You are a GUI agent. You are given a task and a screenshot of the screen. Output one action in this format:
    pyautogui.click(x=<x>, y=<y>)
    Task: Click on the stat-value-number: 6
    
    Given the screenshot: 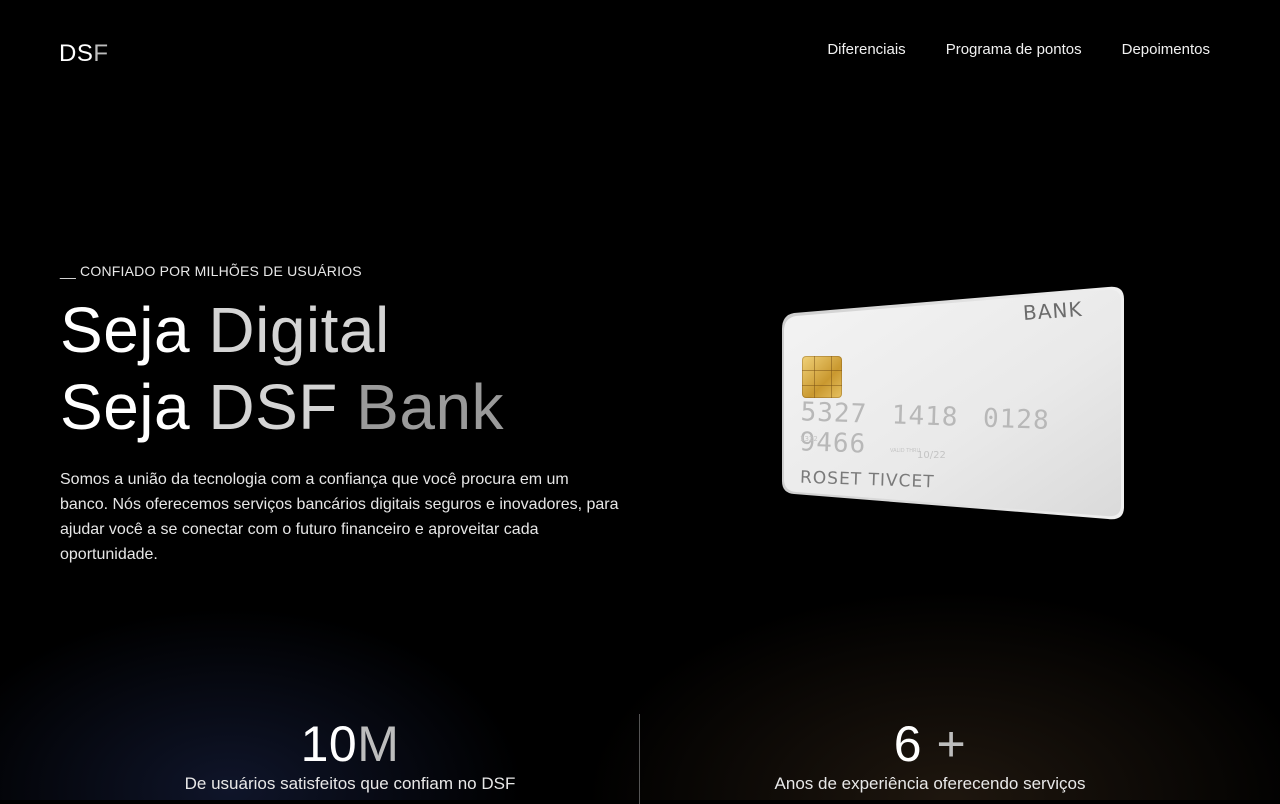 What is the action you would take?
    pyautogui.click(x=908, y=744)
    